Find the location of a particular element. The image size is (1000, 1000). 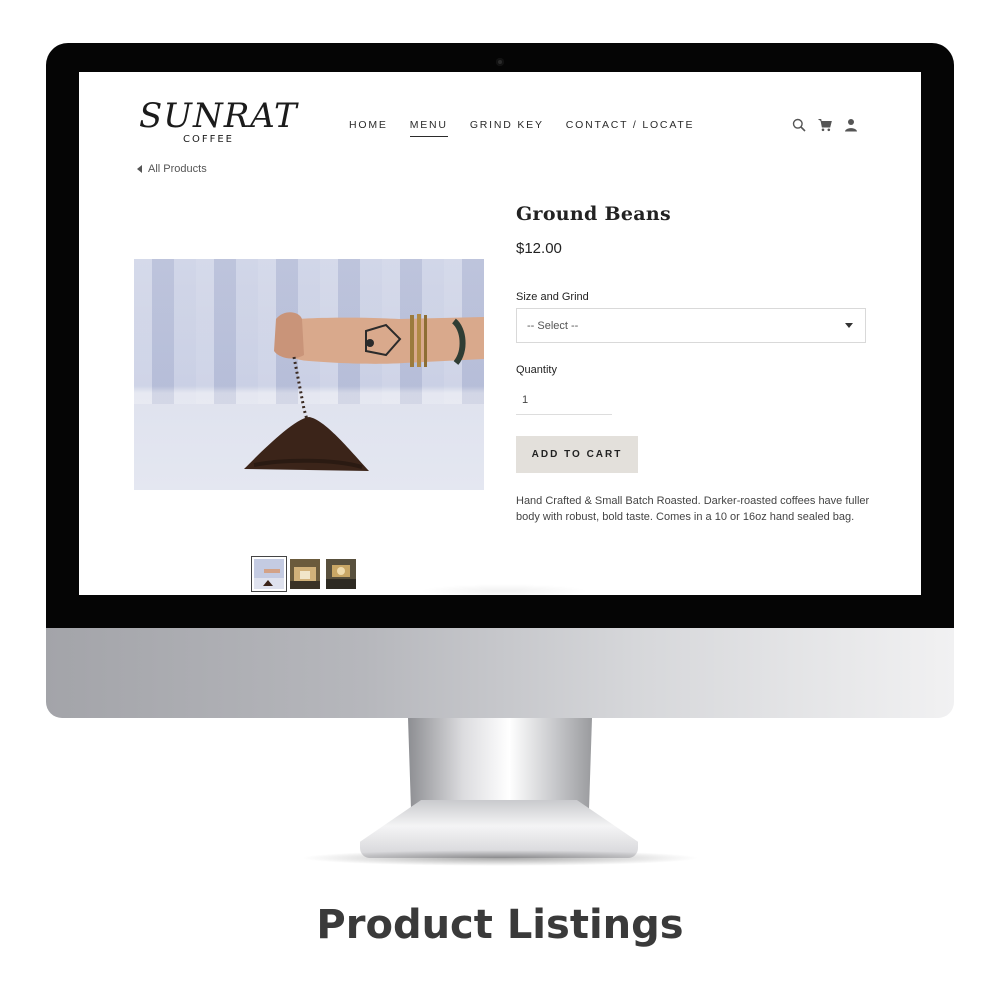

search-icon is located at coordinates (799, 125).